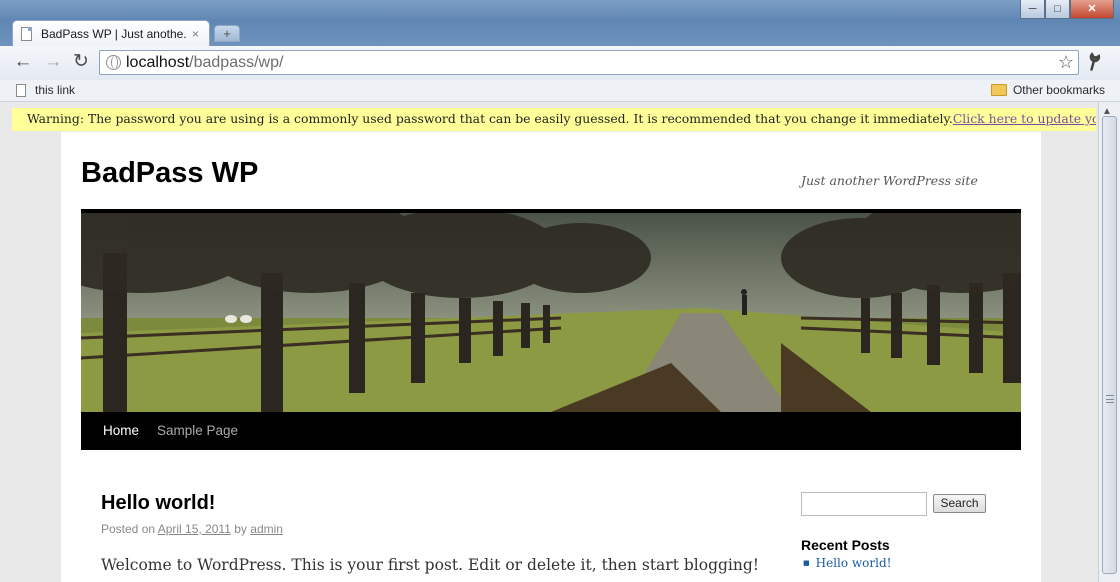 This screenshot has height=582, width=1120. I want to click on scroll-grip-icon, so click(1110, 399).